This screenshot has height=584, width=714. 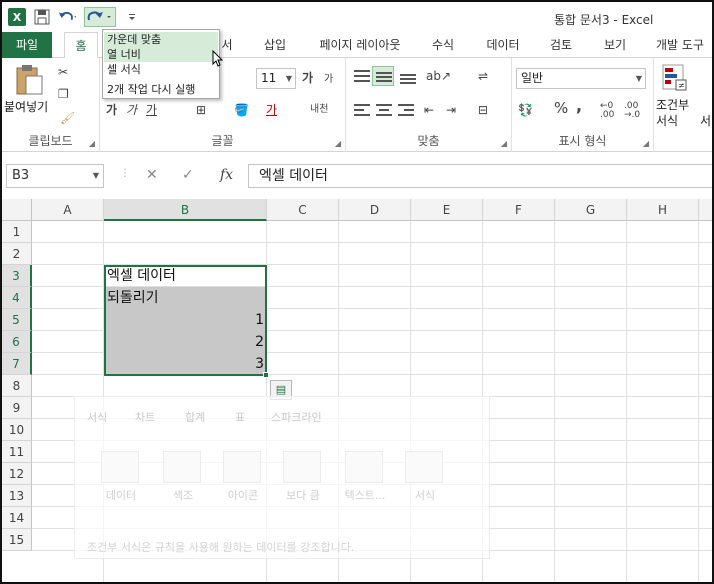 What do you see at coordinates (241, 110) in the screenshot?
I see `fill-color-icon: 🪣` at bounding box center [241, 110].